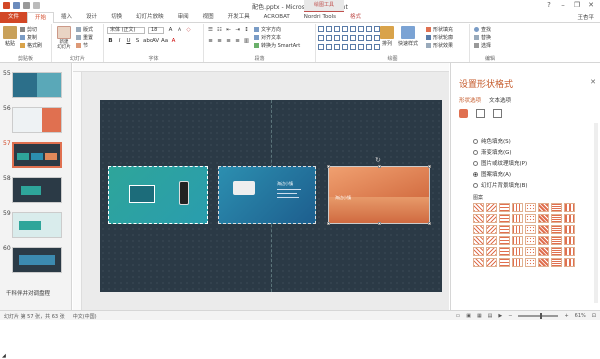 The height and width of the screenshot is (359, 600). I want to click on increase-indent-icon: ⇥, so click(237, 30).